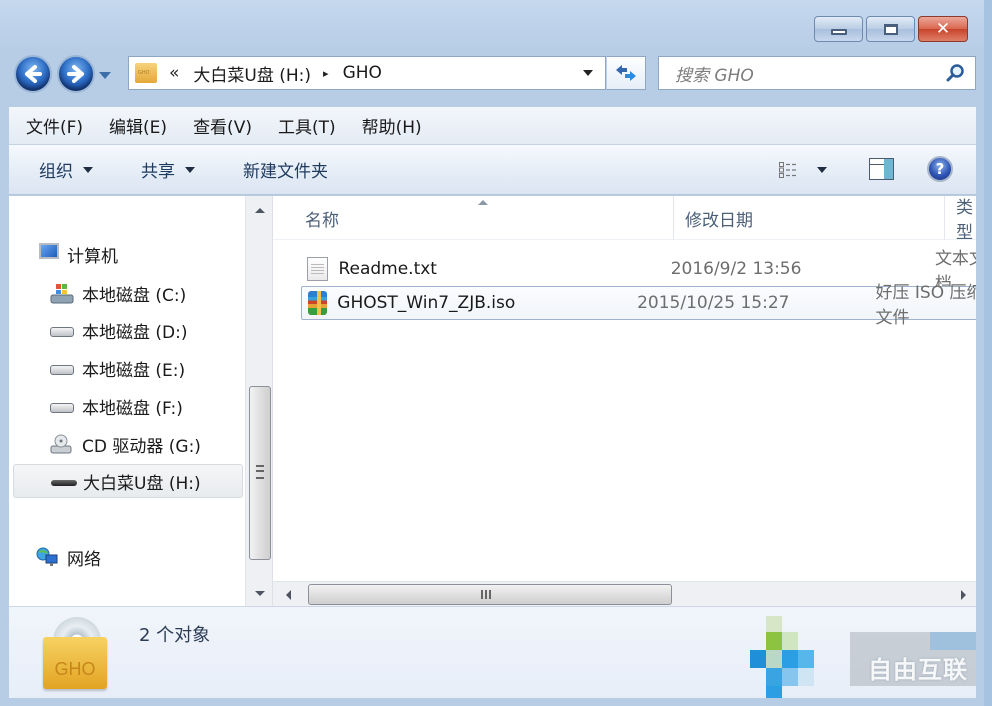  I want to click on help-button: ?, so click(940, 169).